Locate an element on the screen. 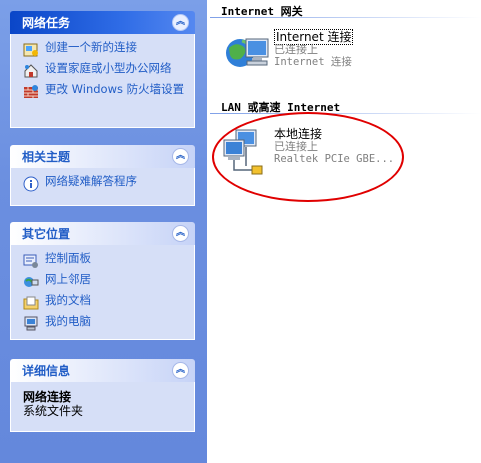 The width and height of the screenshot is (481, 463). panel-title: 网络任务 is located at coordinates (46, 23).